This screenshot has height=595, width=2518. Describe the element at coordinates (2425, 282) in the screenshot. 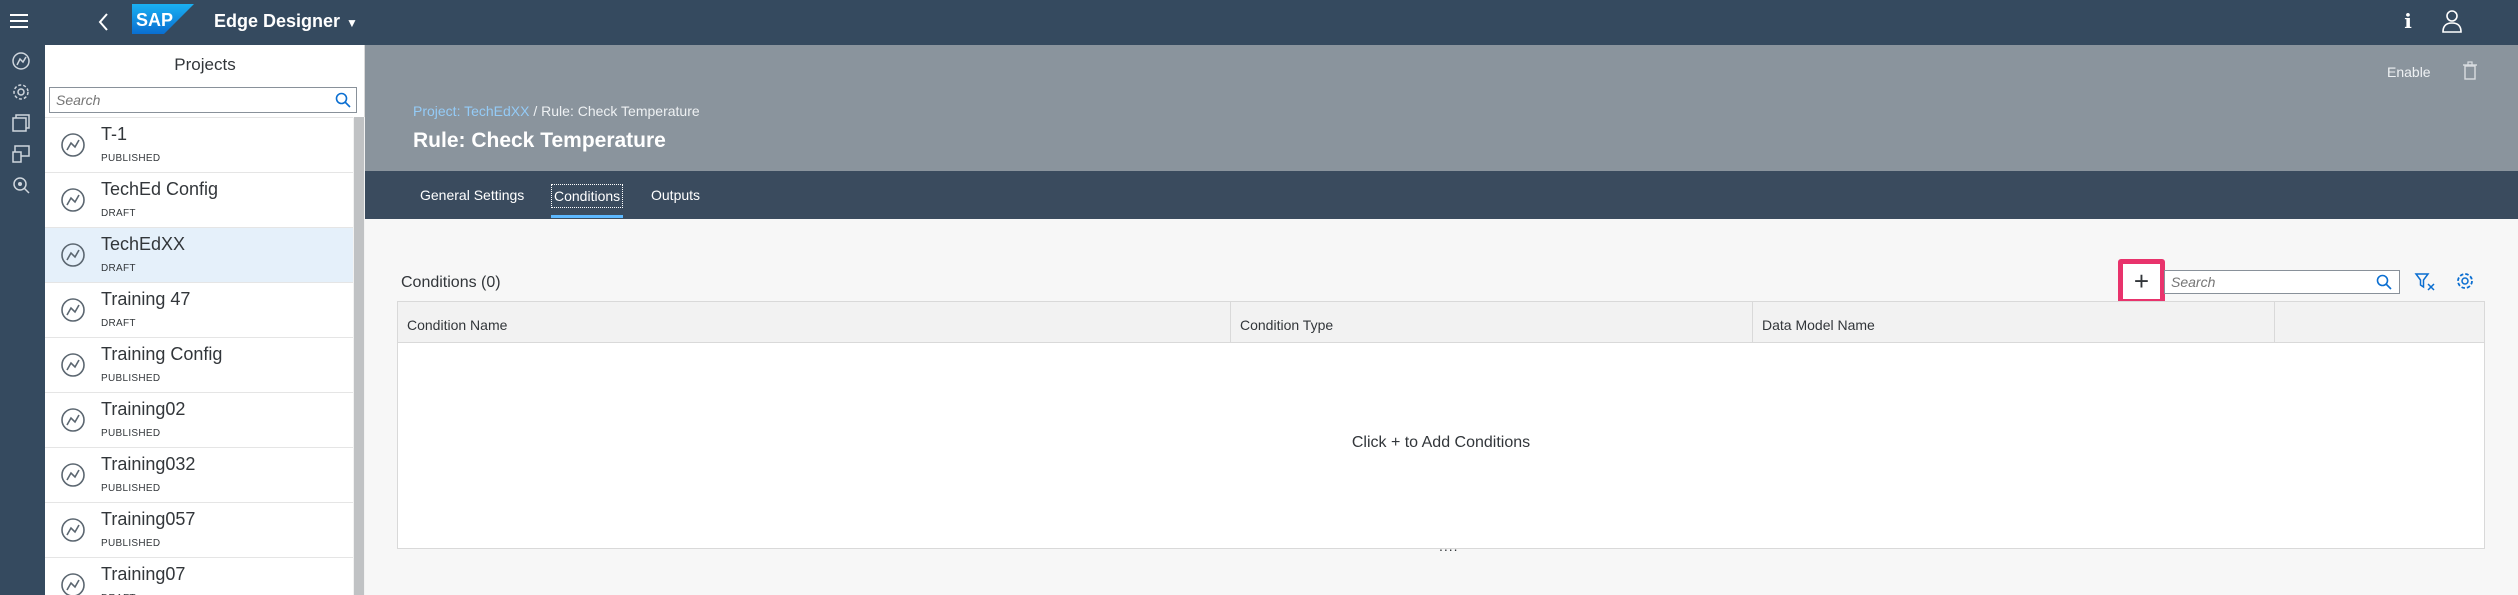

I see `clear-filter-icon` at that location.